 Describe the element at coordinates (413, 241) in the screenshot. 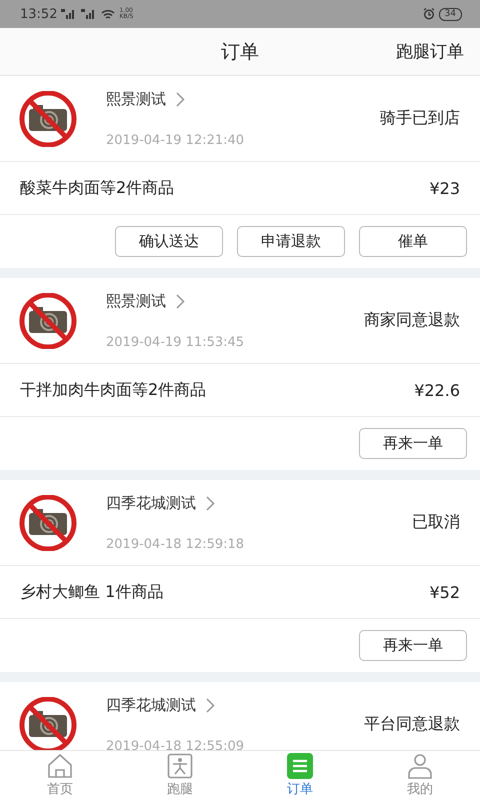

I see `order-action-button: 催单` at that location.